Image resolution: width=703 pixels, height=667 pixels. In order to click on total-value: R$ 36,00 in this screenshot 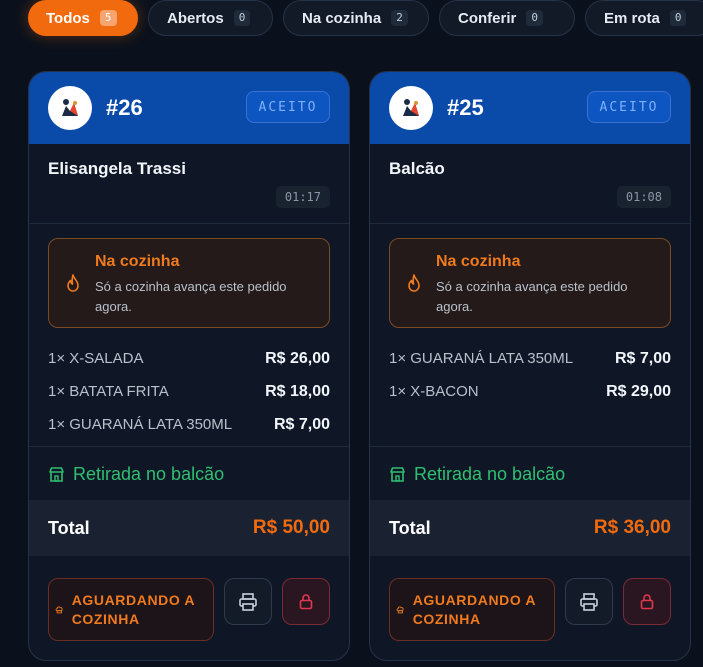, I will do `click(632, 527)`.